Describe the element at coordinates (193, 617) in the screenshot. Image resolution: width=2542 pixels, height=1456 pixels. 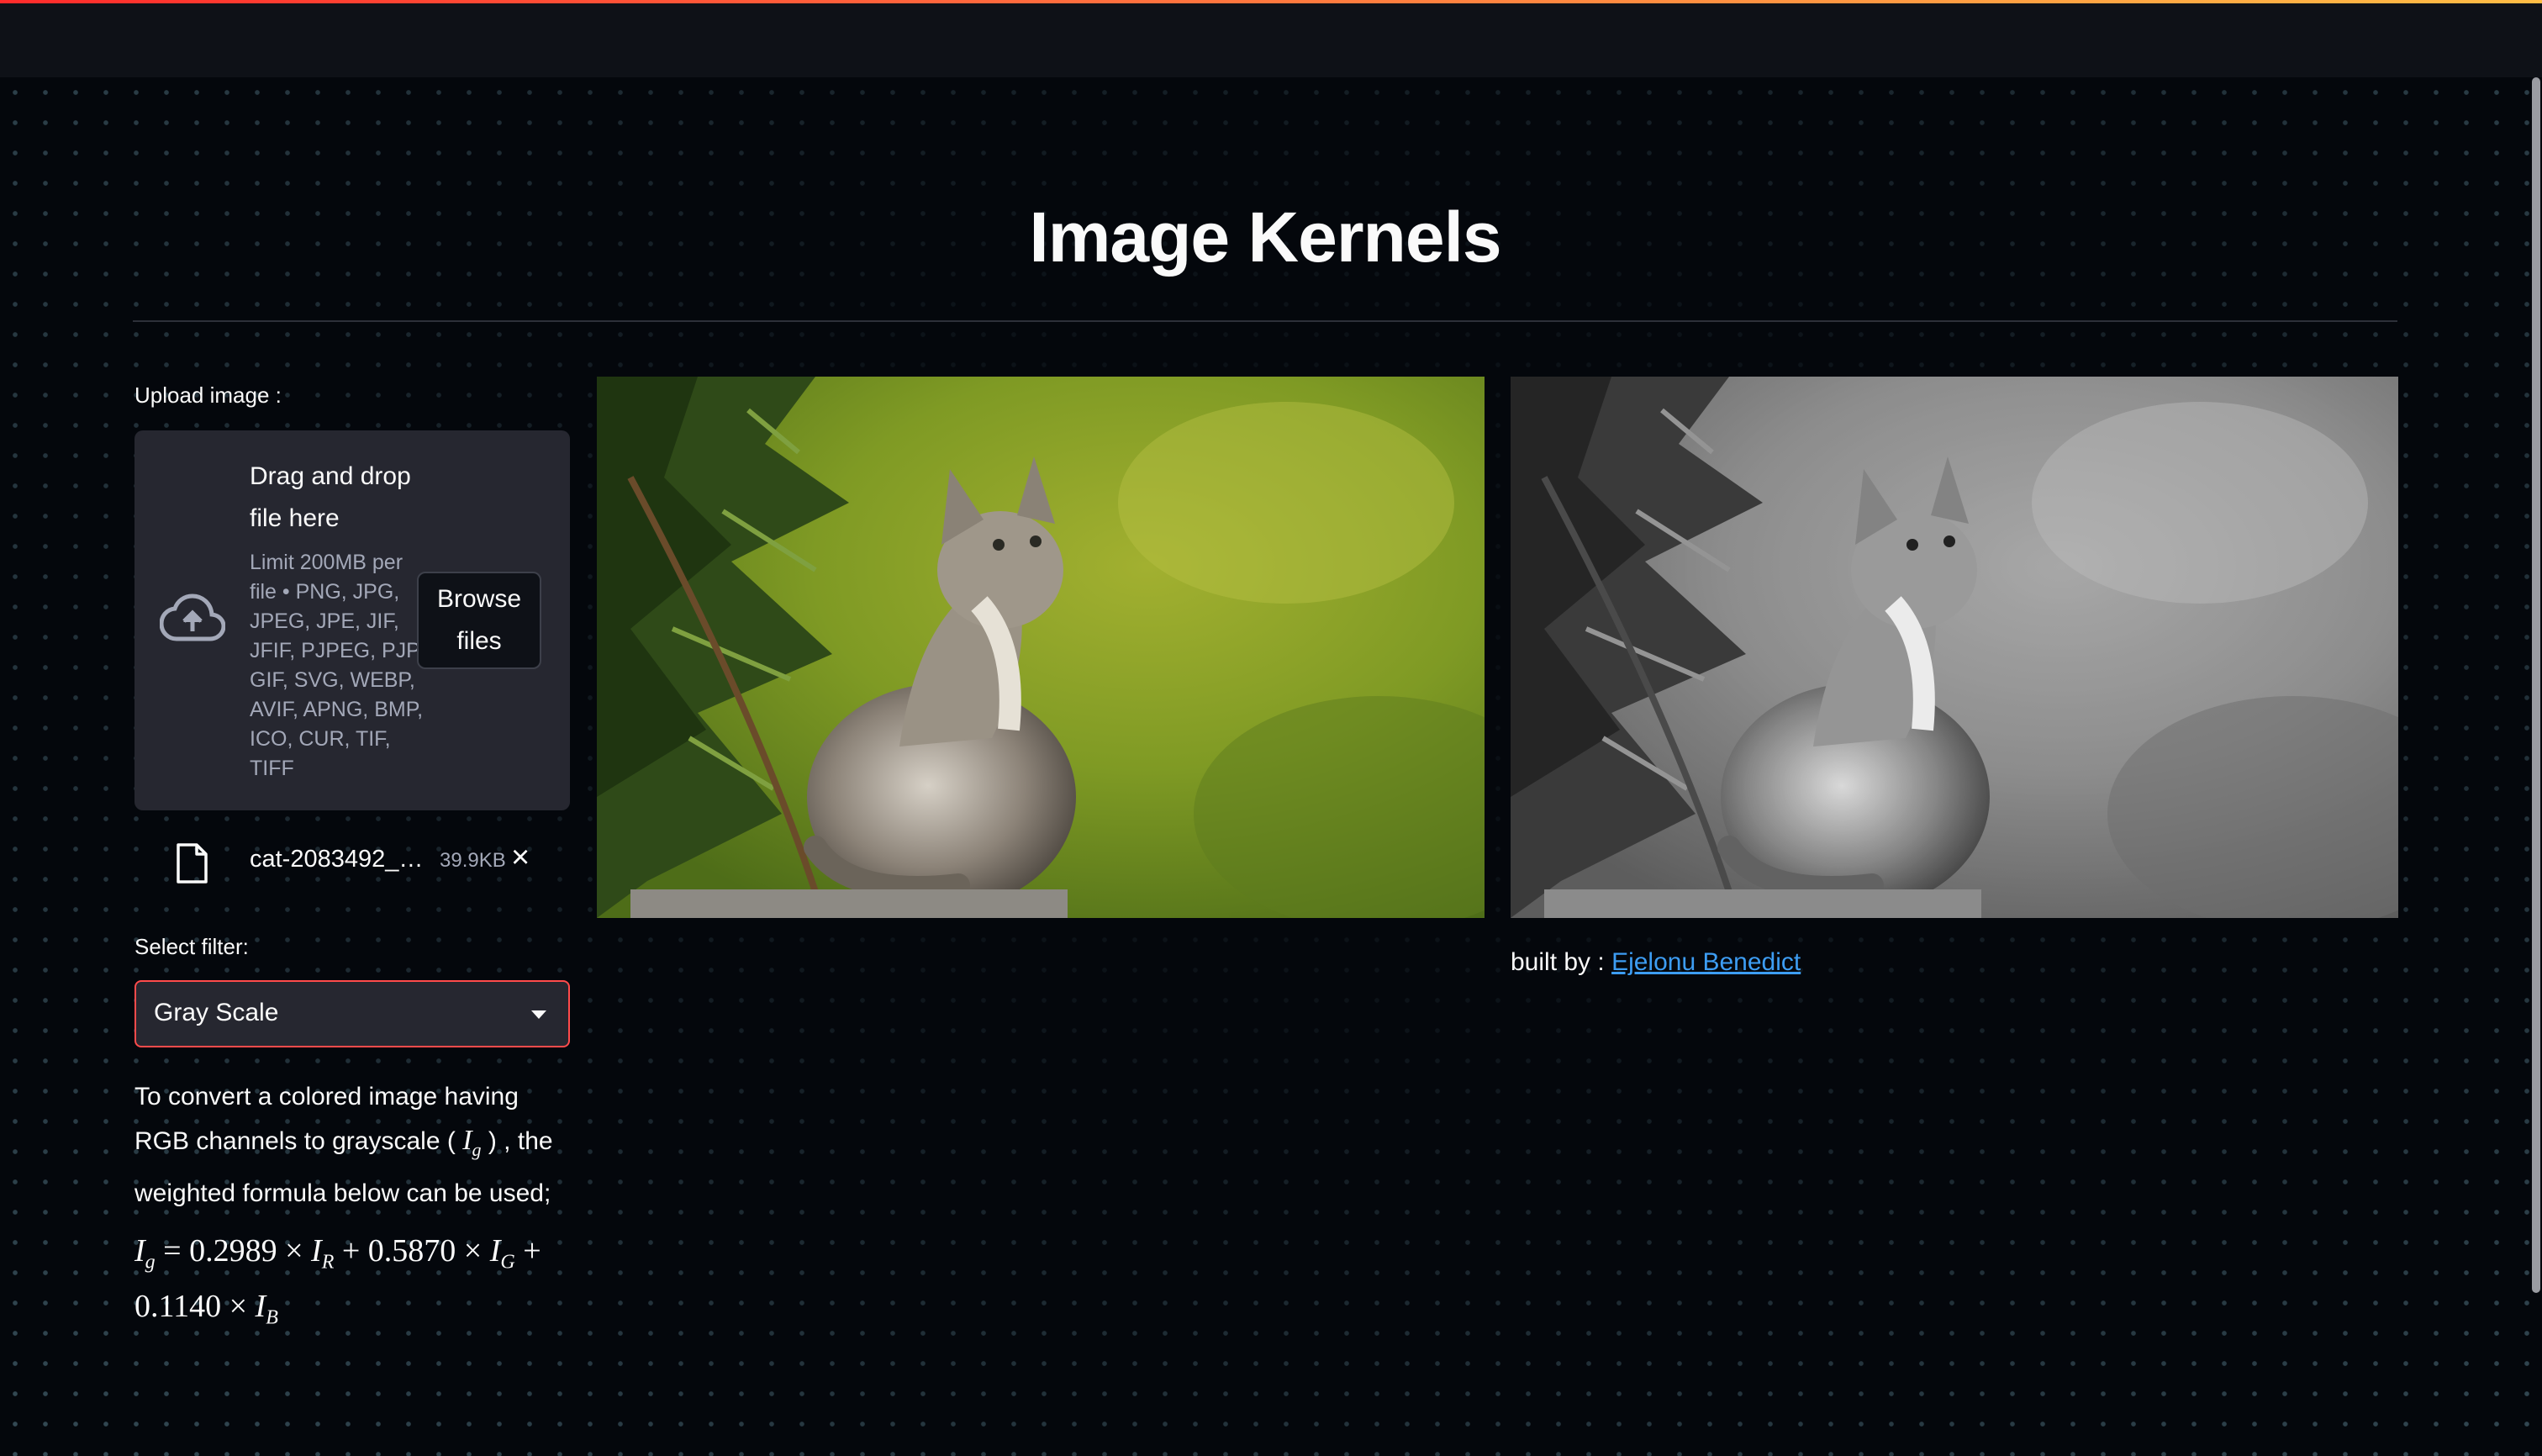
I see `cloud-upload-icon` at that location.